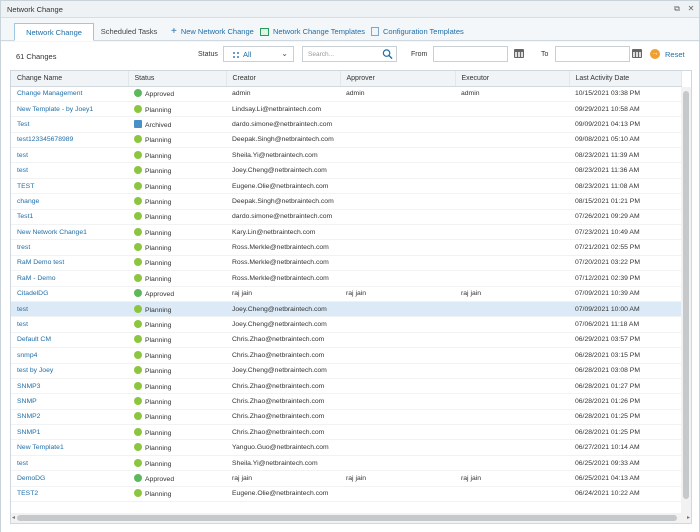 Image resolution: width=700 pixels, height=532 pixels. What do you see at coordinates (470, 54) in the screenshot?
I see `from-date-input` at bounding box center [470, 54].